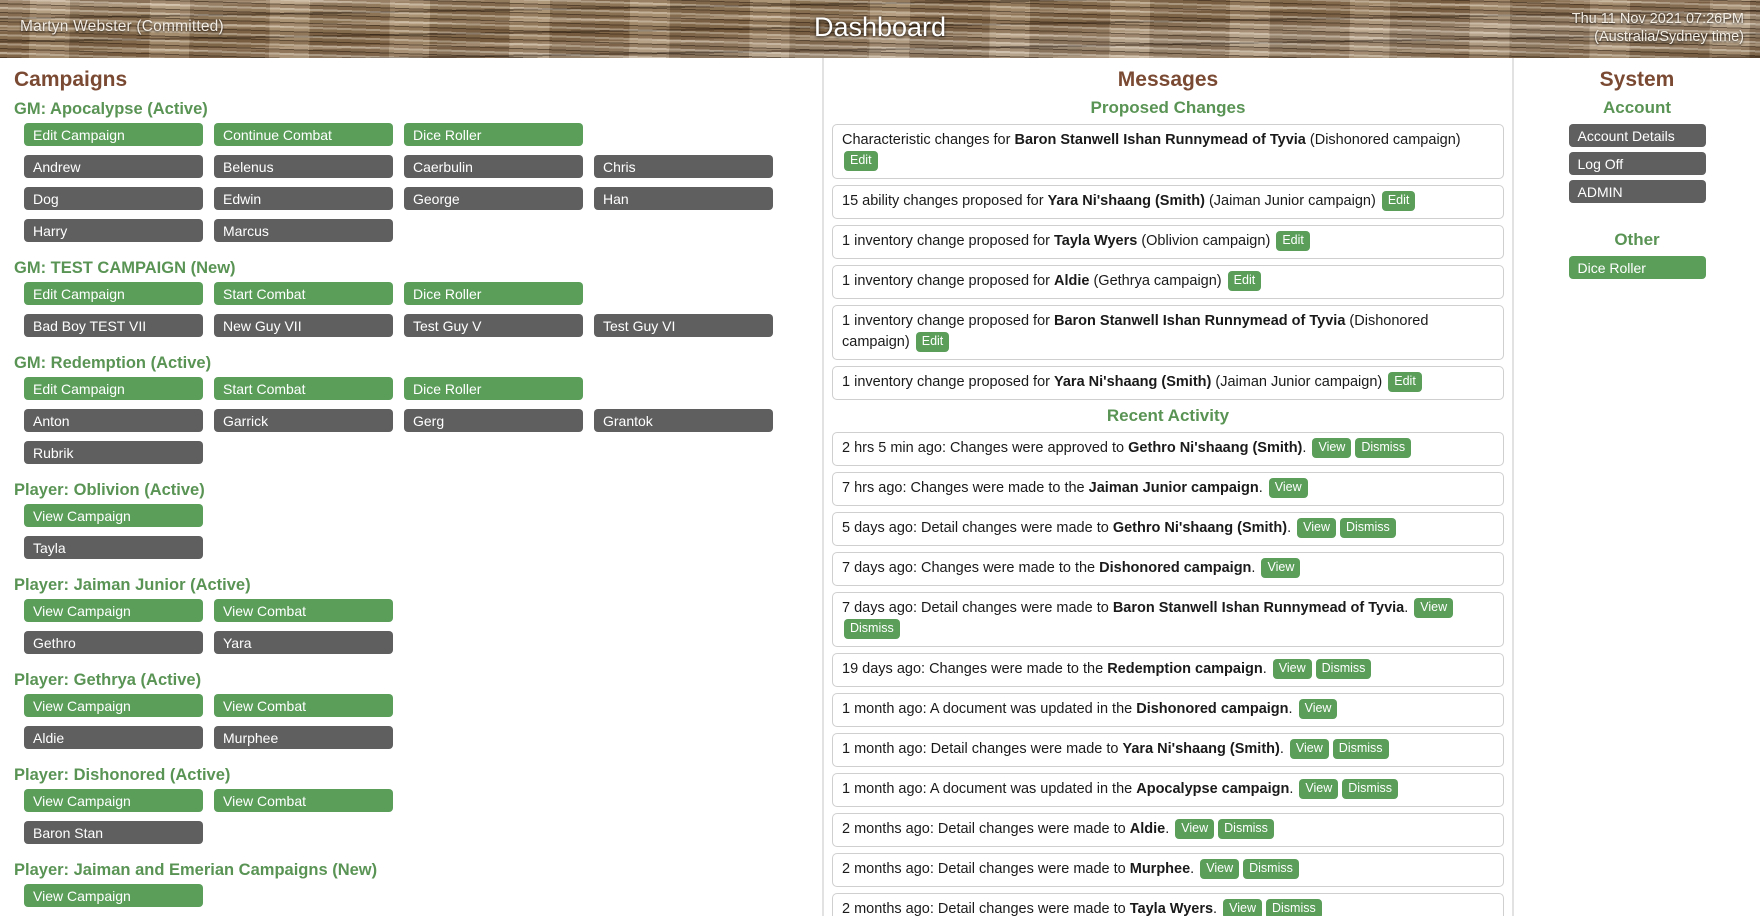  I want to click on character-button: Andrew, so click(113, 166).